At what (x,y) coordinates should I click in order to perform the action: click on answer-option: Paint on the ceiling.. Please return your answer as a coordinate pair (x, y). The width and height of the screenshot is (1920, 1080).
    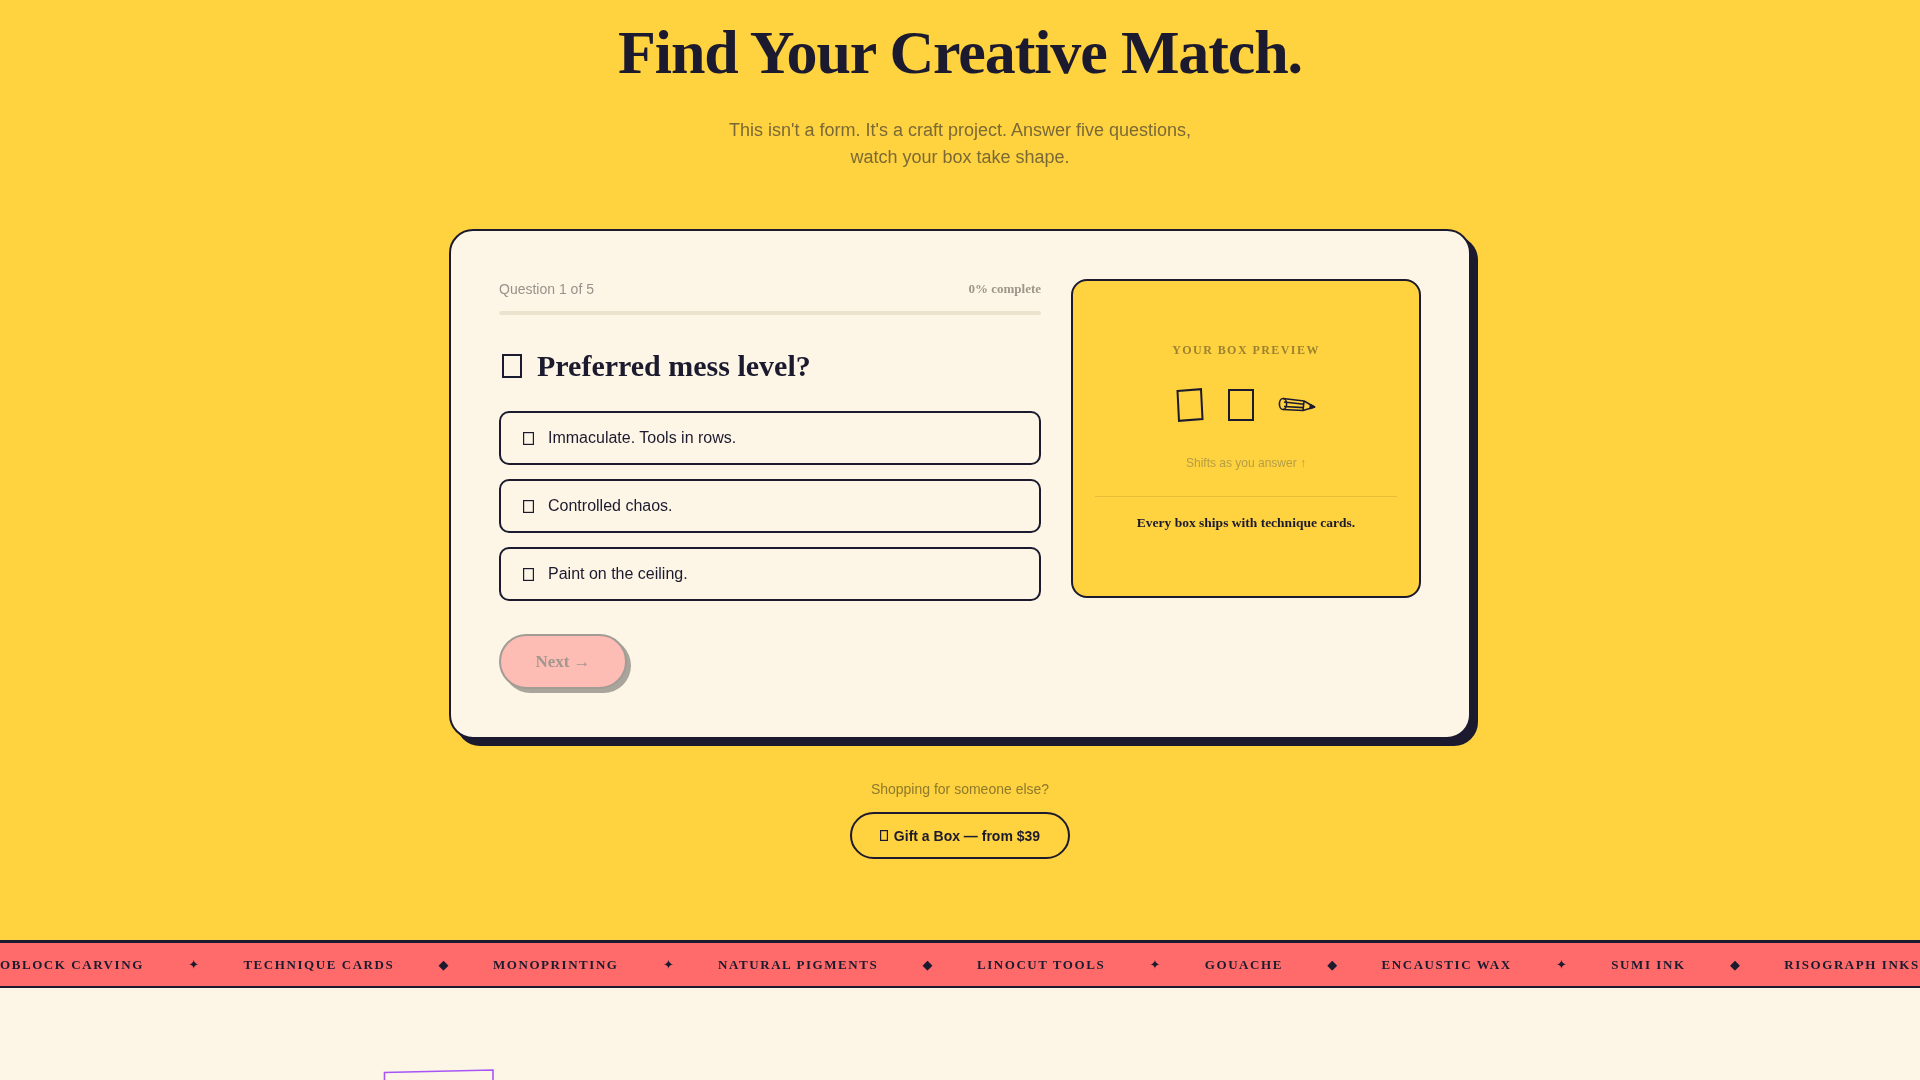
    Looking at the image, I should click on (770, 574).